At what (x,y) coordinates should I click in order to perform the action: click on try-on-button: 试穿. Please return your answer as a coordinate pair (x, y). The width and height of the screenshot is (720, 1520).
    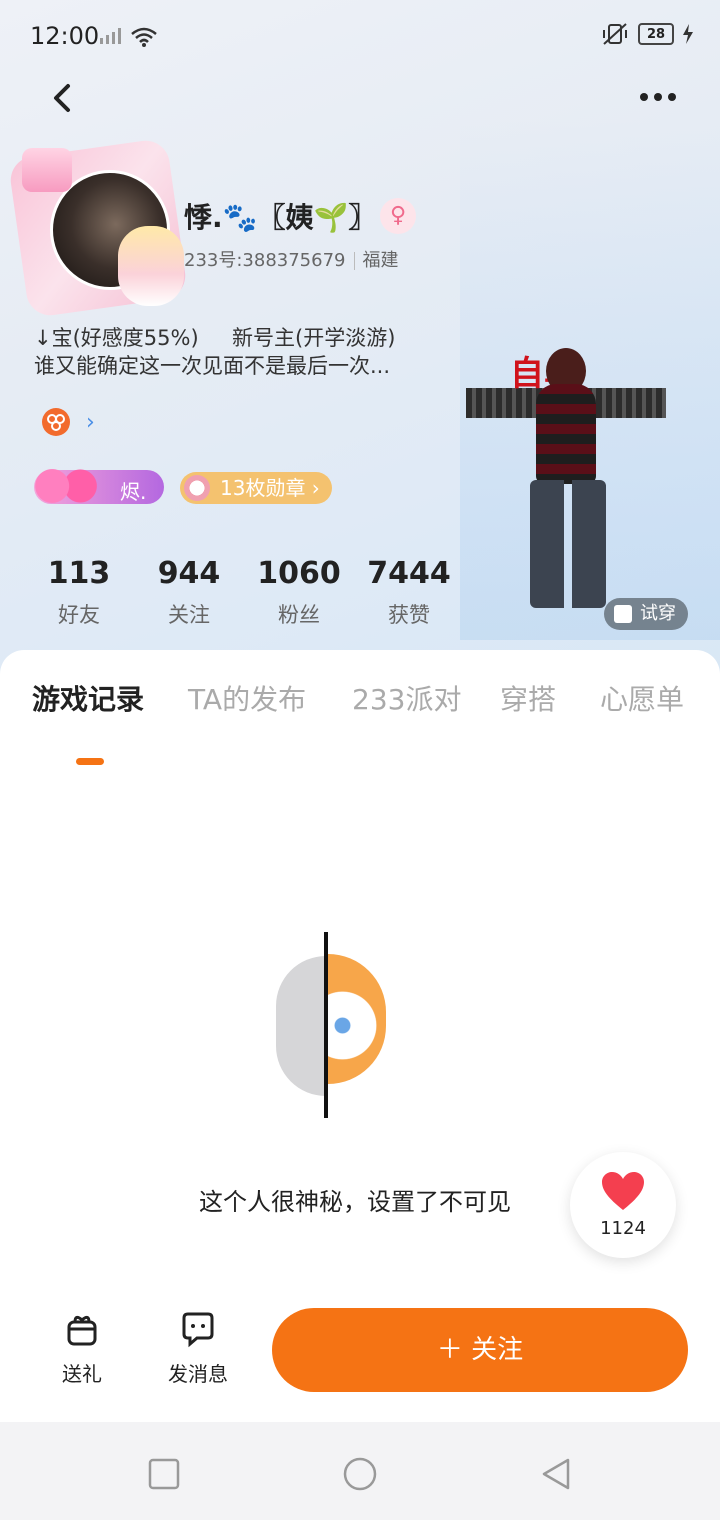
    Looking at the image, I should click on (646, 614).